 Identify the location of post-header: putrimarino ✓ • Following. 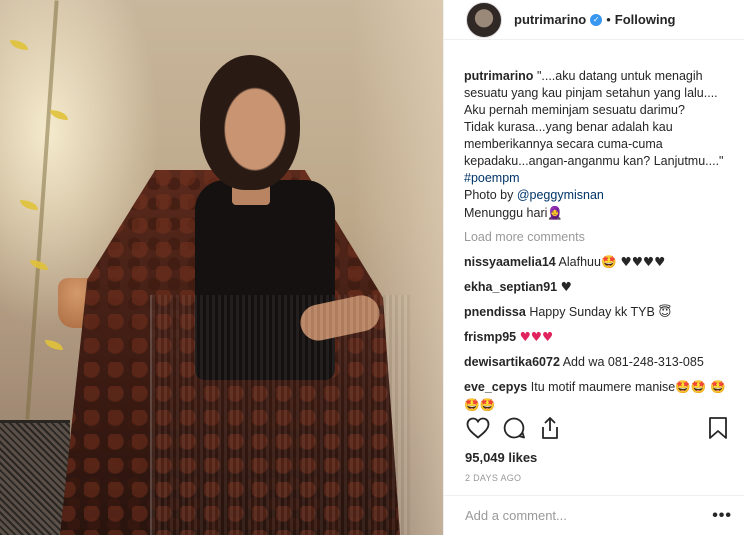
(594, 20).